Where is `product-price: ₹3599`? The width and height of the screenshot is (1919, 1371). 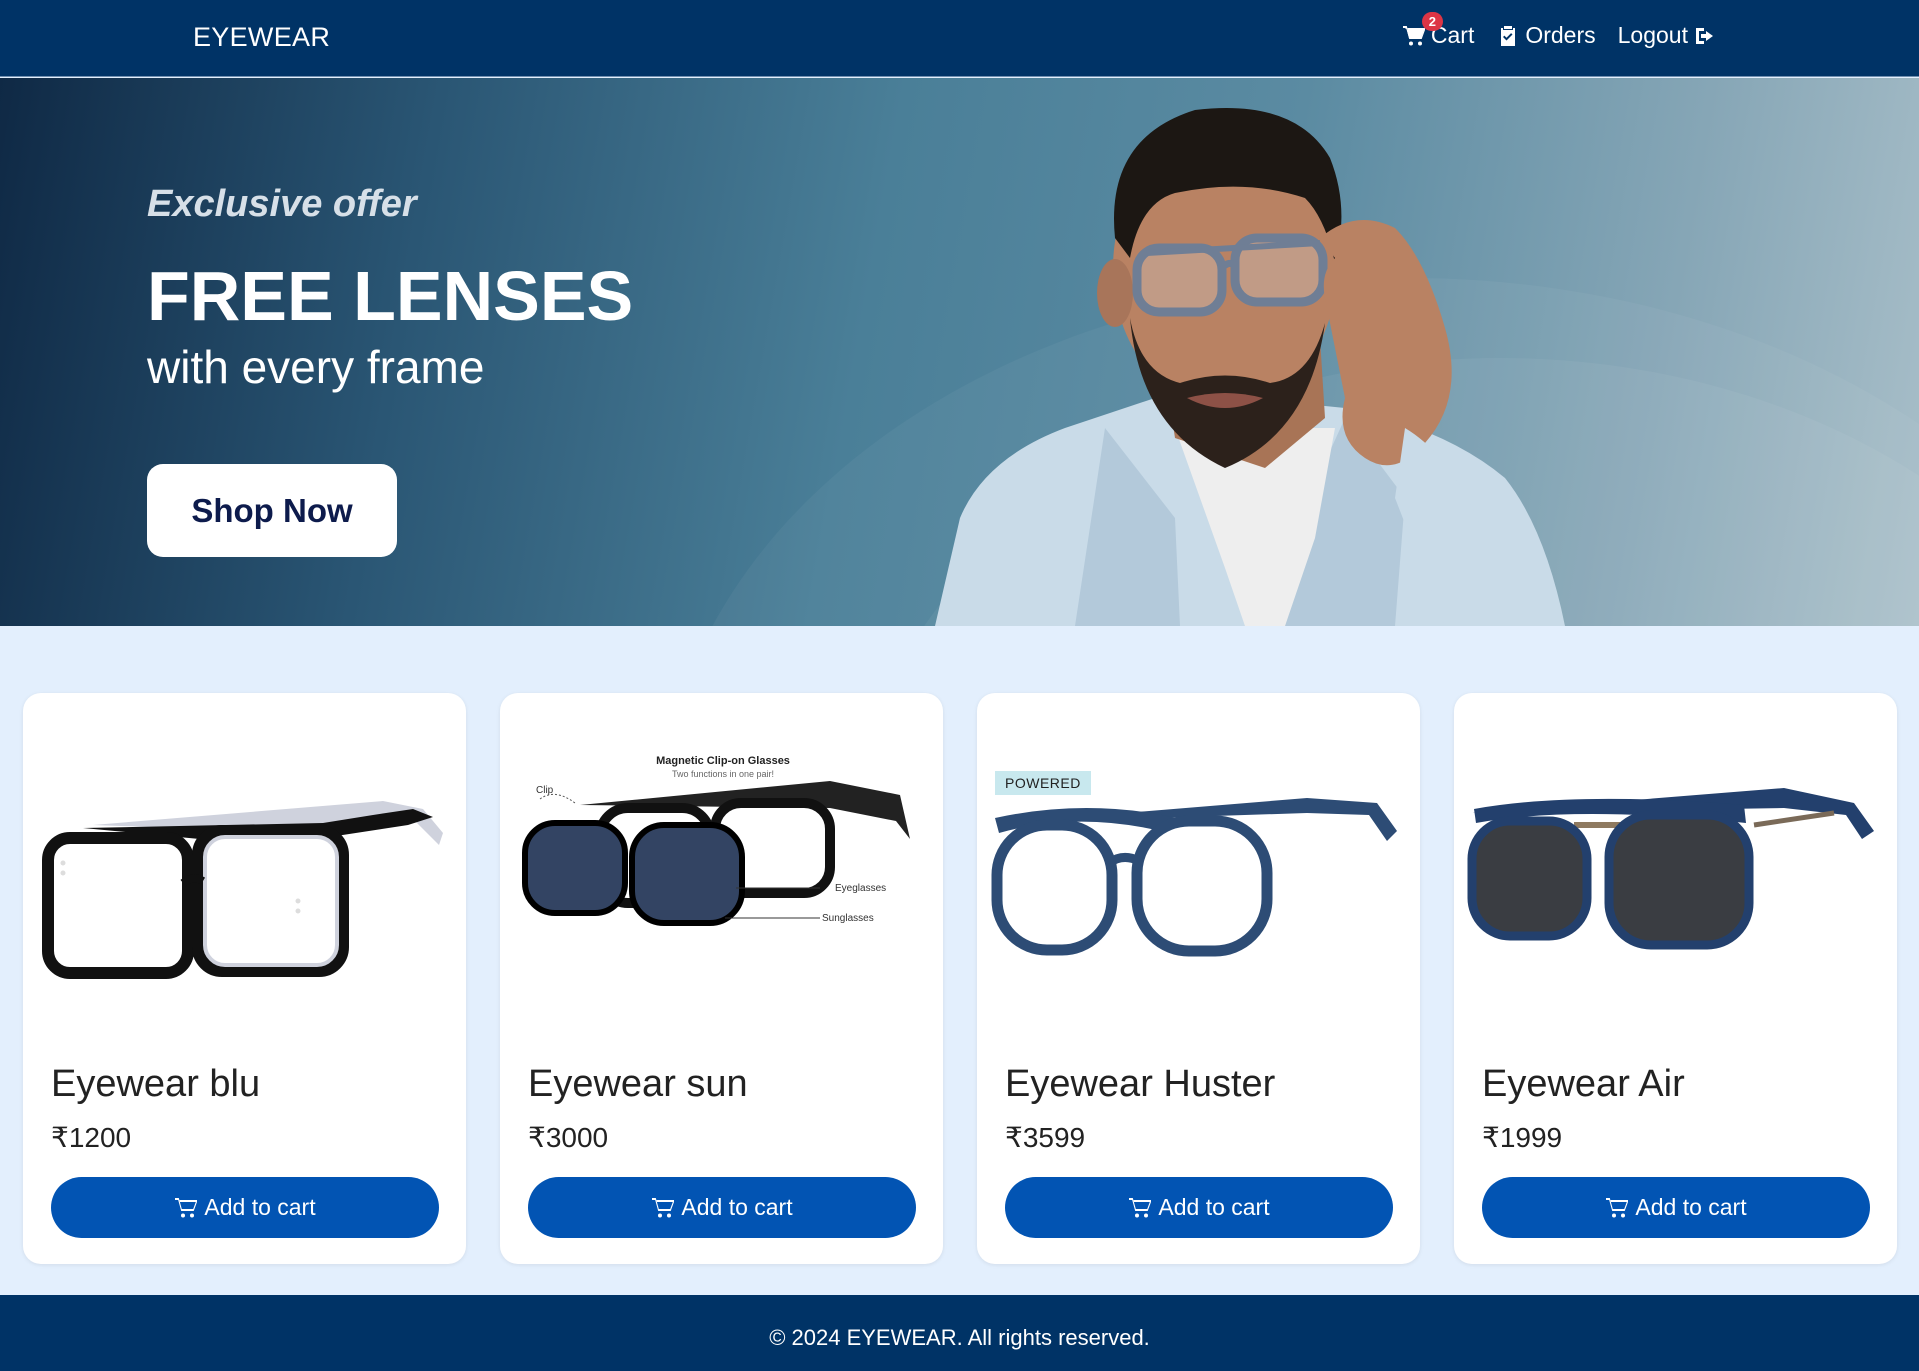 product-price: ₹3599 is located at coordinates (1045, 1137).